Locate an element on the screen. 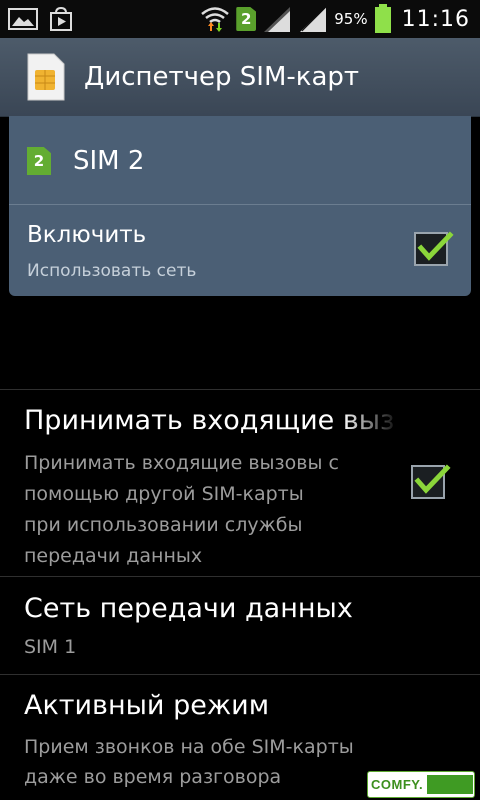  comfy-watermark-logo: COMFY. is located at coordinates (421, 784).